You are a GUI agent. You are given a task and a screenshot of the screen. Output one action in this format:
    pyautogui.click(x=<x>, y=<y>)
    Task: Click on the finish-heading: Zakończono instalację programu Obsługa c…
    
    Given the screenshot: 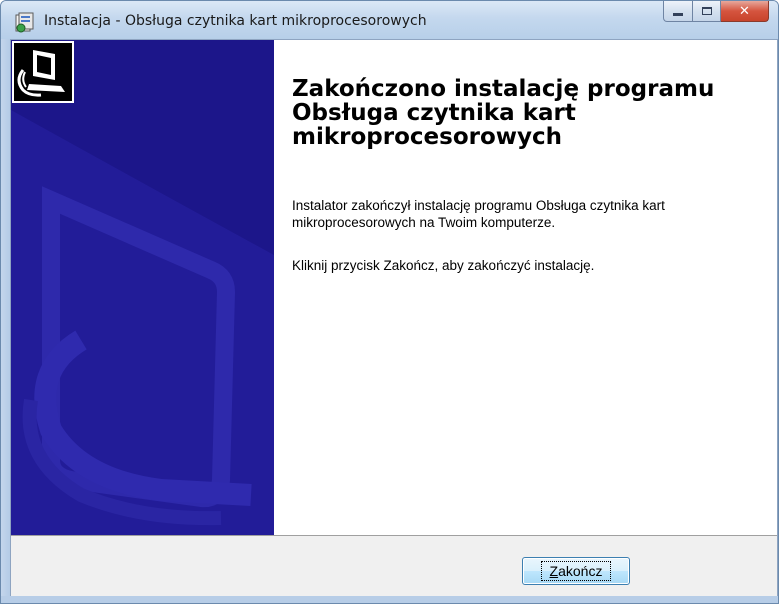 What is the action you would take?
    pyautogui.click(x=503, y=113)
    